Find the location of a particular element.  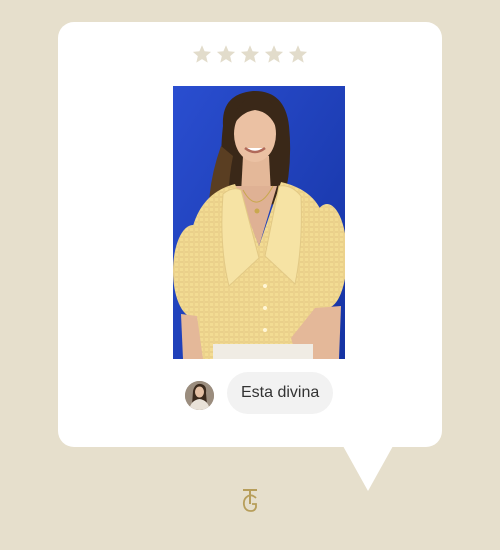

speech-bubble-tail is located at coordinates (368, 468).